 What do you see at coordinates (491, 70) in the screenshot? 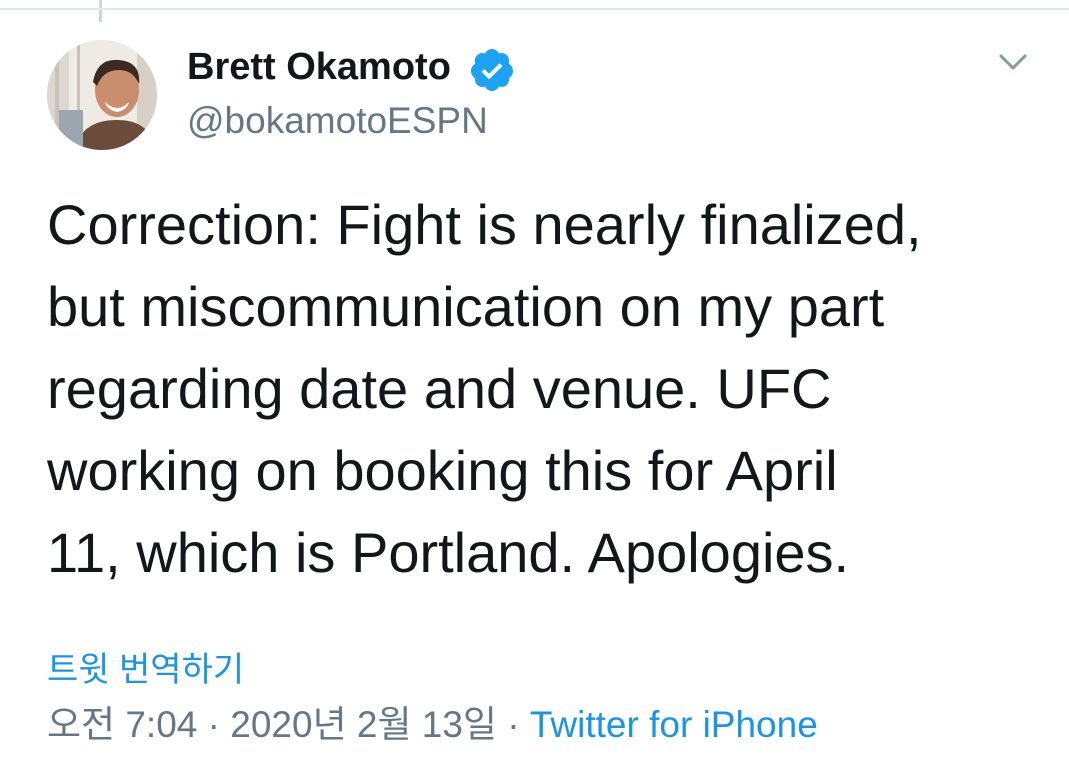
I see `verified-badge-icon` at bounding box center [491, 70].